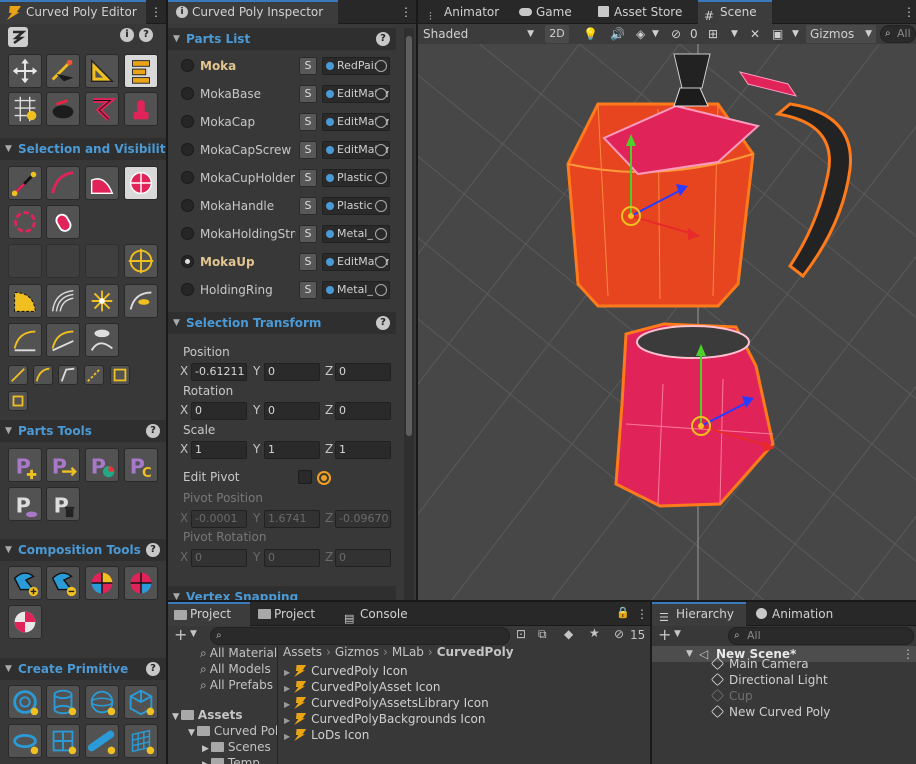  I want to click on part-row: MokaUp S EditMaterial, so click(283, 262).